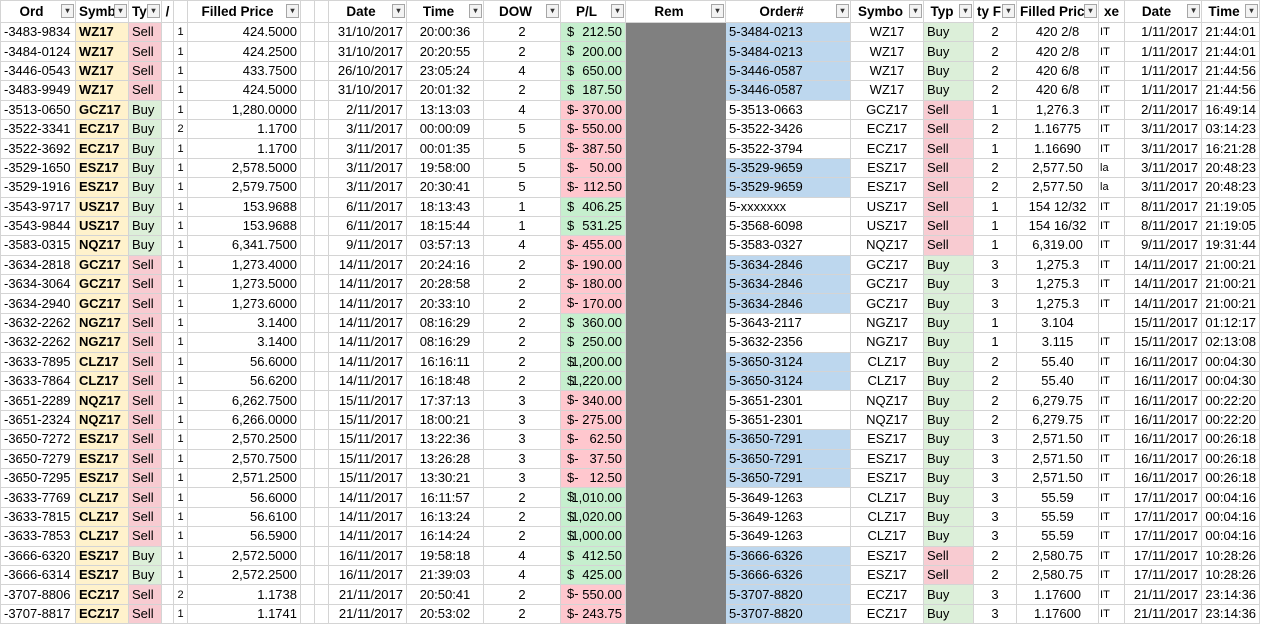 The image size is (1271, 624). What do you see at coordinates (445, 109) in the screenshot?
I see `time-cell: 13:13:03` at bounding box center [445, 109].